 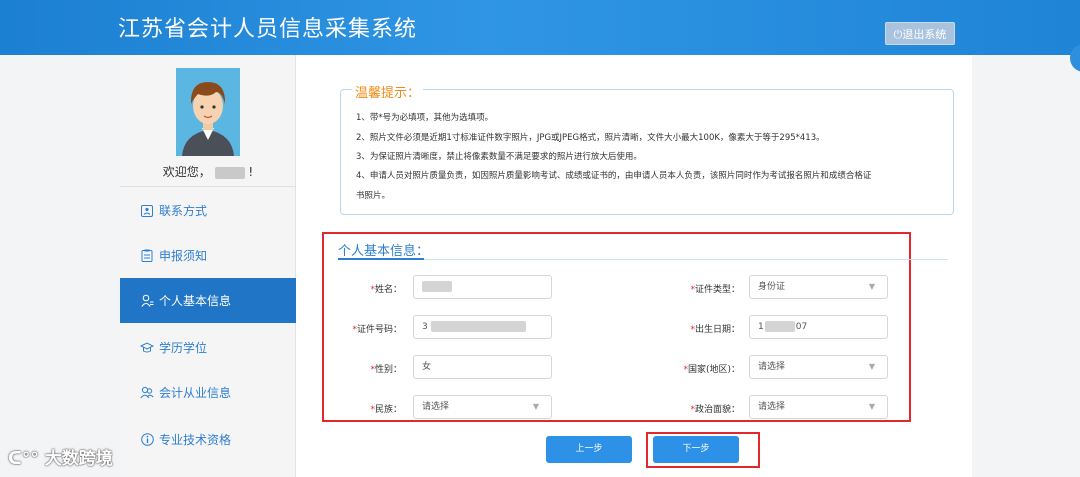 What do you see at coordinates (147, 393) in the screenshot?
I see `group-icon` at bounding box center [147, 393].